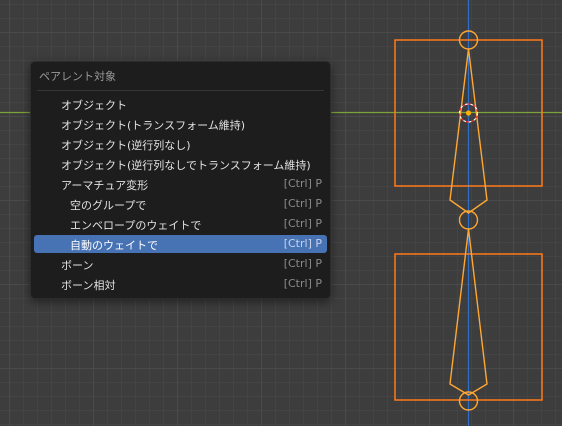 Image resolution: width=562 pixels, height=426 pixels. What do you see at coordinates (153, 125) in the screenshot?
I see `menu-item-label: オブジェクト(トランスフォーム維持)` at bounding box center [153, 125].